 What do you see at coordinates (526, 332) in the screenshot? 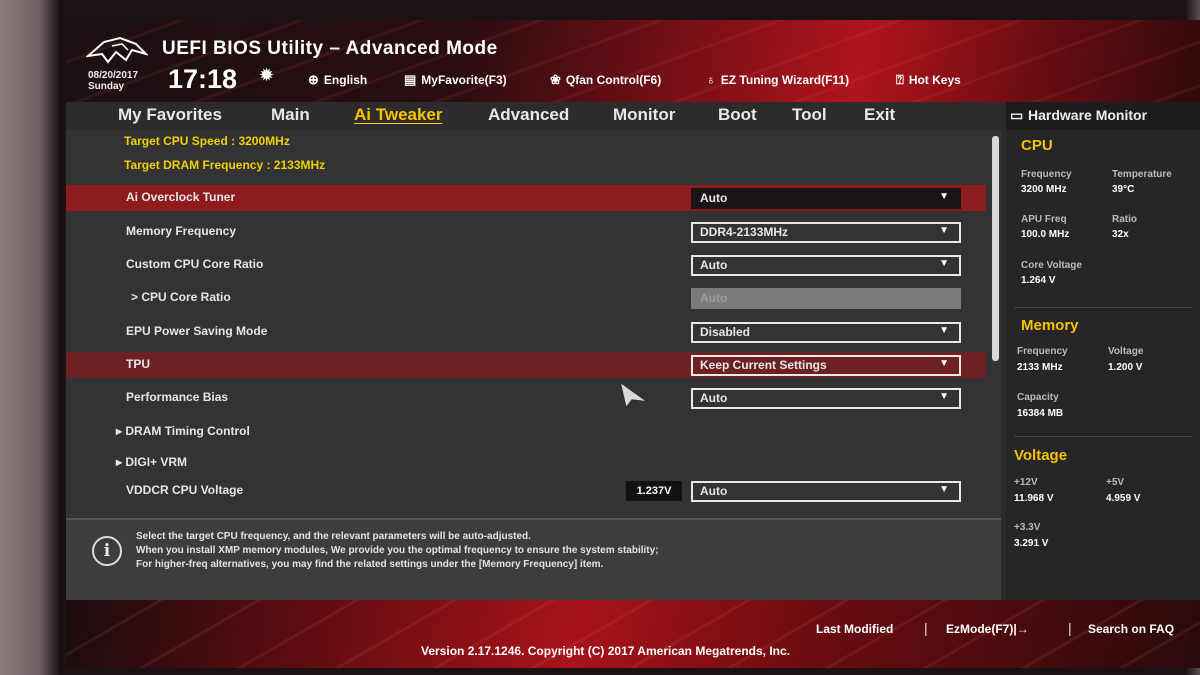
I see `setting-row-epu-power-saving-mode: EPU Power Saving Mode Disabled ▼` at bounding box center [526, 332].